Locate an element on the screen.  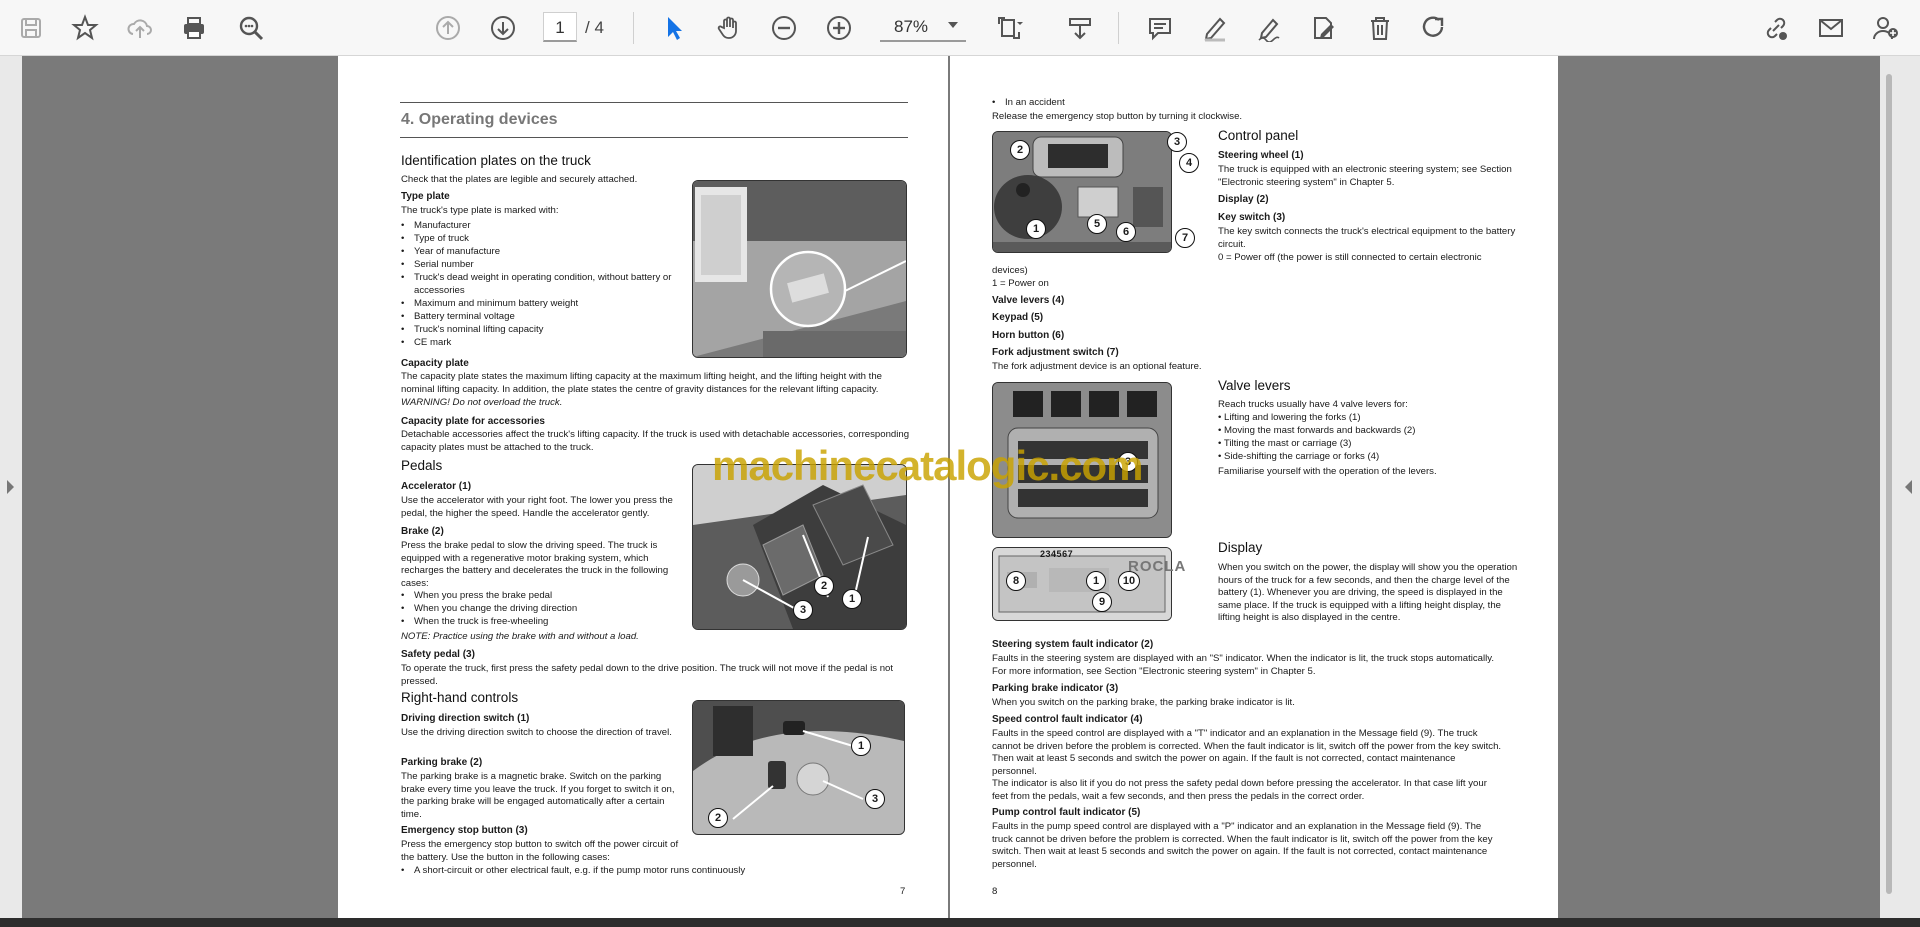
page-down-icon is located at coordinates (503, 28).